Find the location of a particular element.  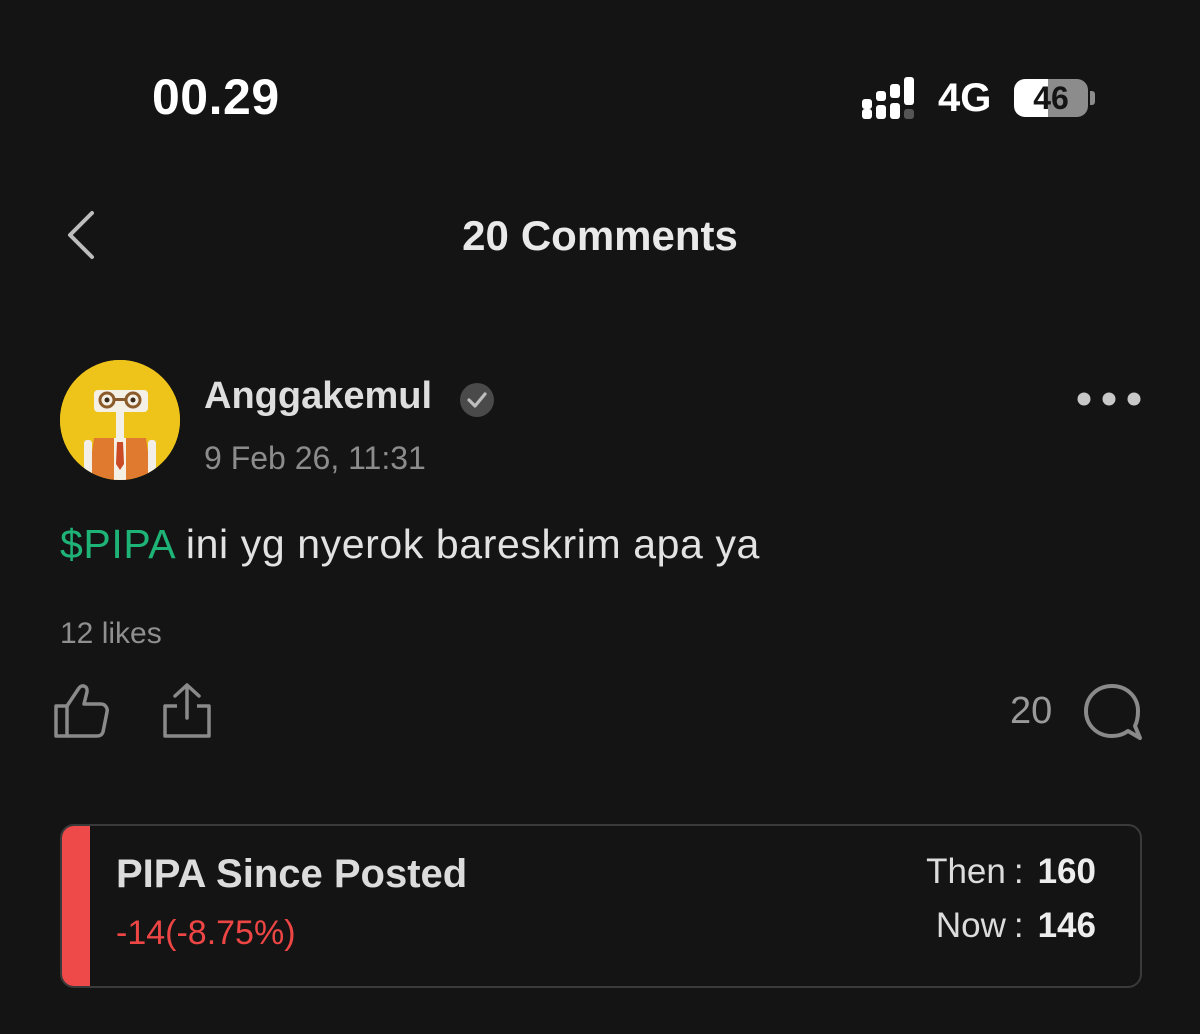

comment-bubble-icon is located at coordinates (1112, 712).